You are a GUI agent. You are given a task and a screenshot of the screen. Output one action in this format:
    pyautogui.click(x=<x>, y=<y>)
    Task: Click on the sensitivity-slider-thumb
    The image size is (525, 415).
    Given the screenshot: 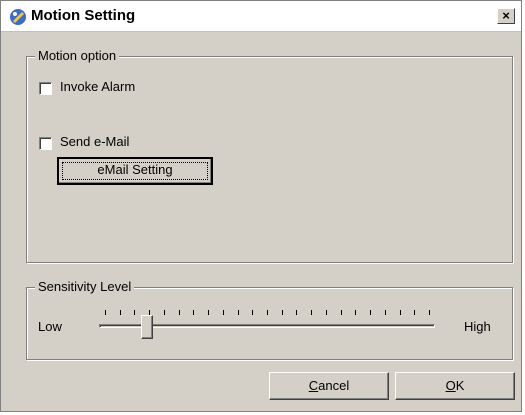 What is the action you would take?
    pyautogui.click(x=147, y=327)
    